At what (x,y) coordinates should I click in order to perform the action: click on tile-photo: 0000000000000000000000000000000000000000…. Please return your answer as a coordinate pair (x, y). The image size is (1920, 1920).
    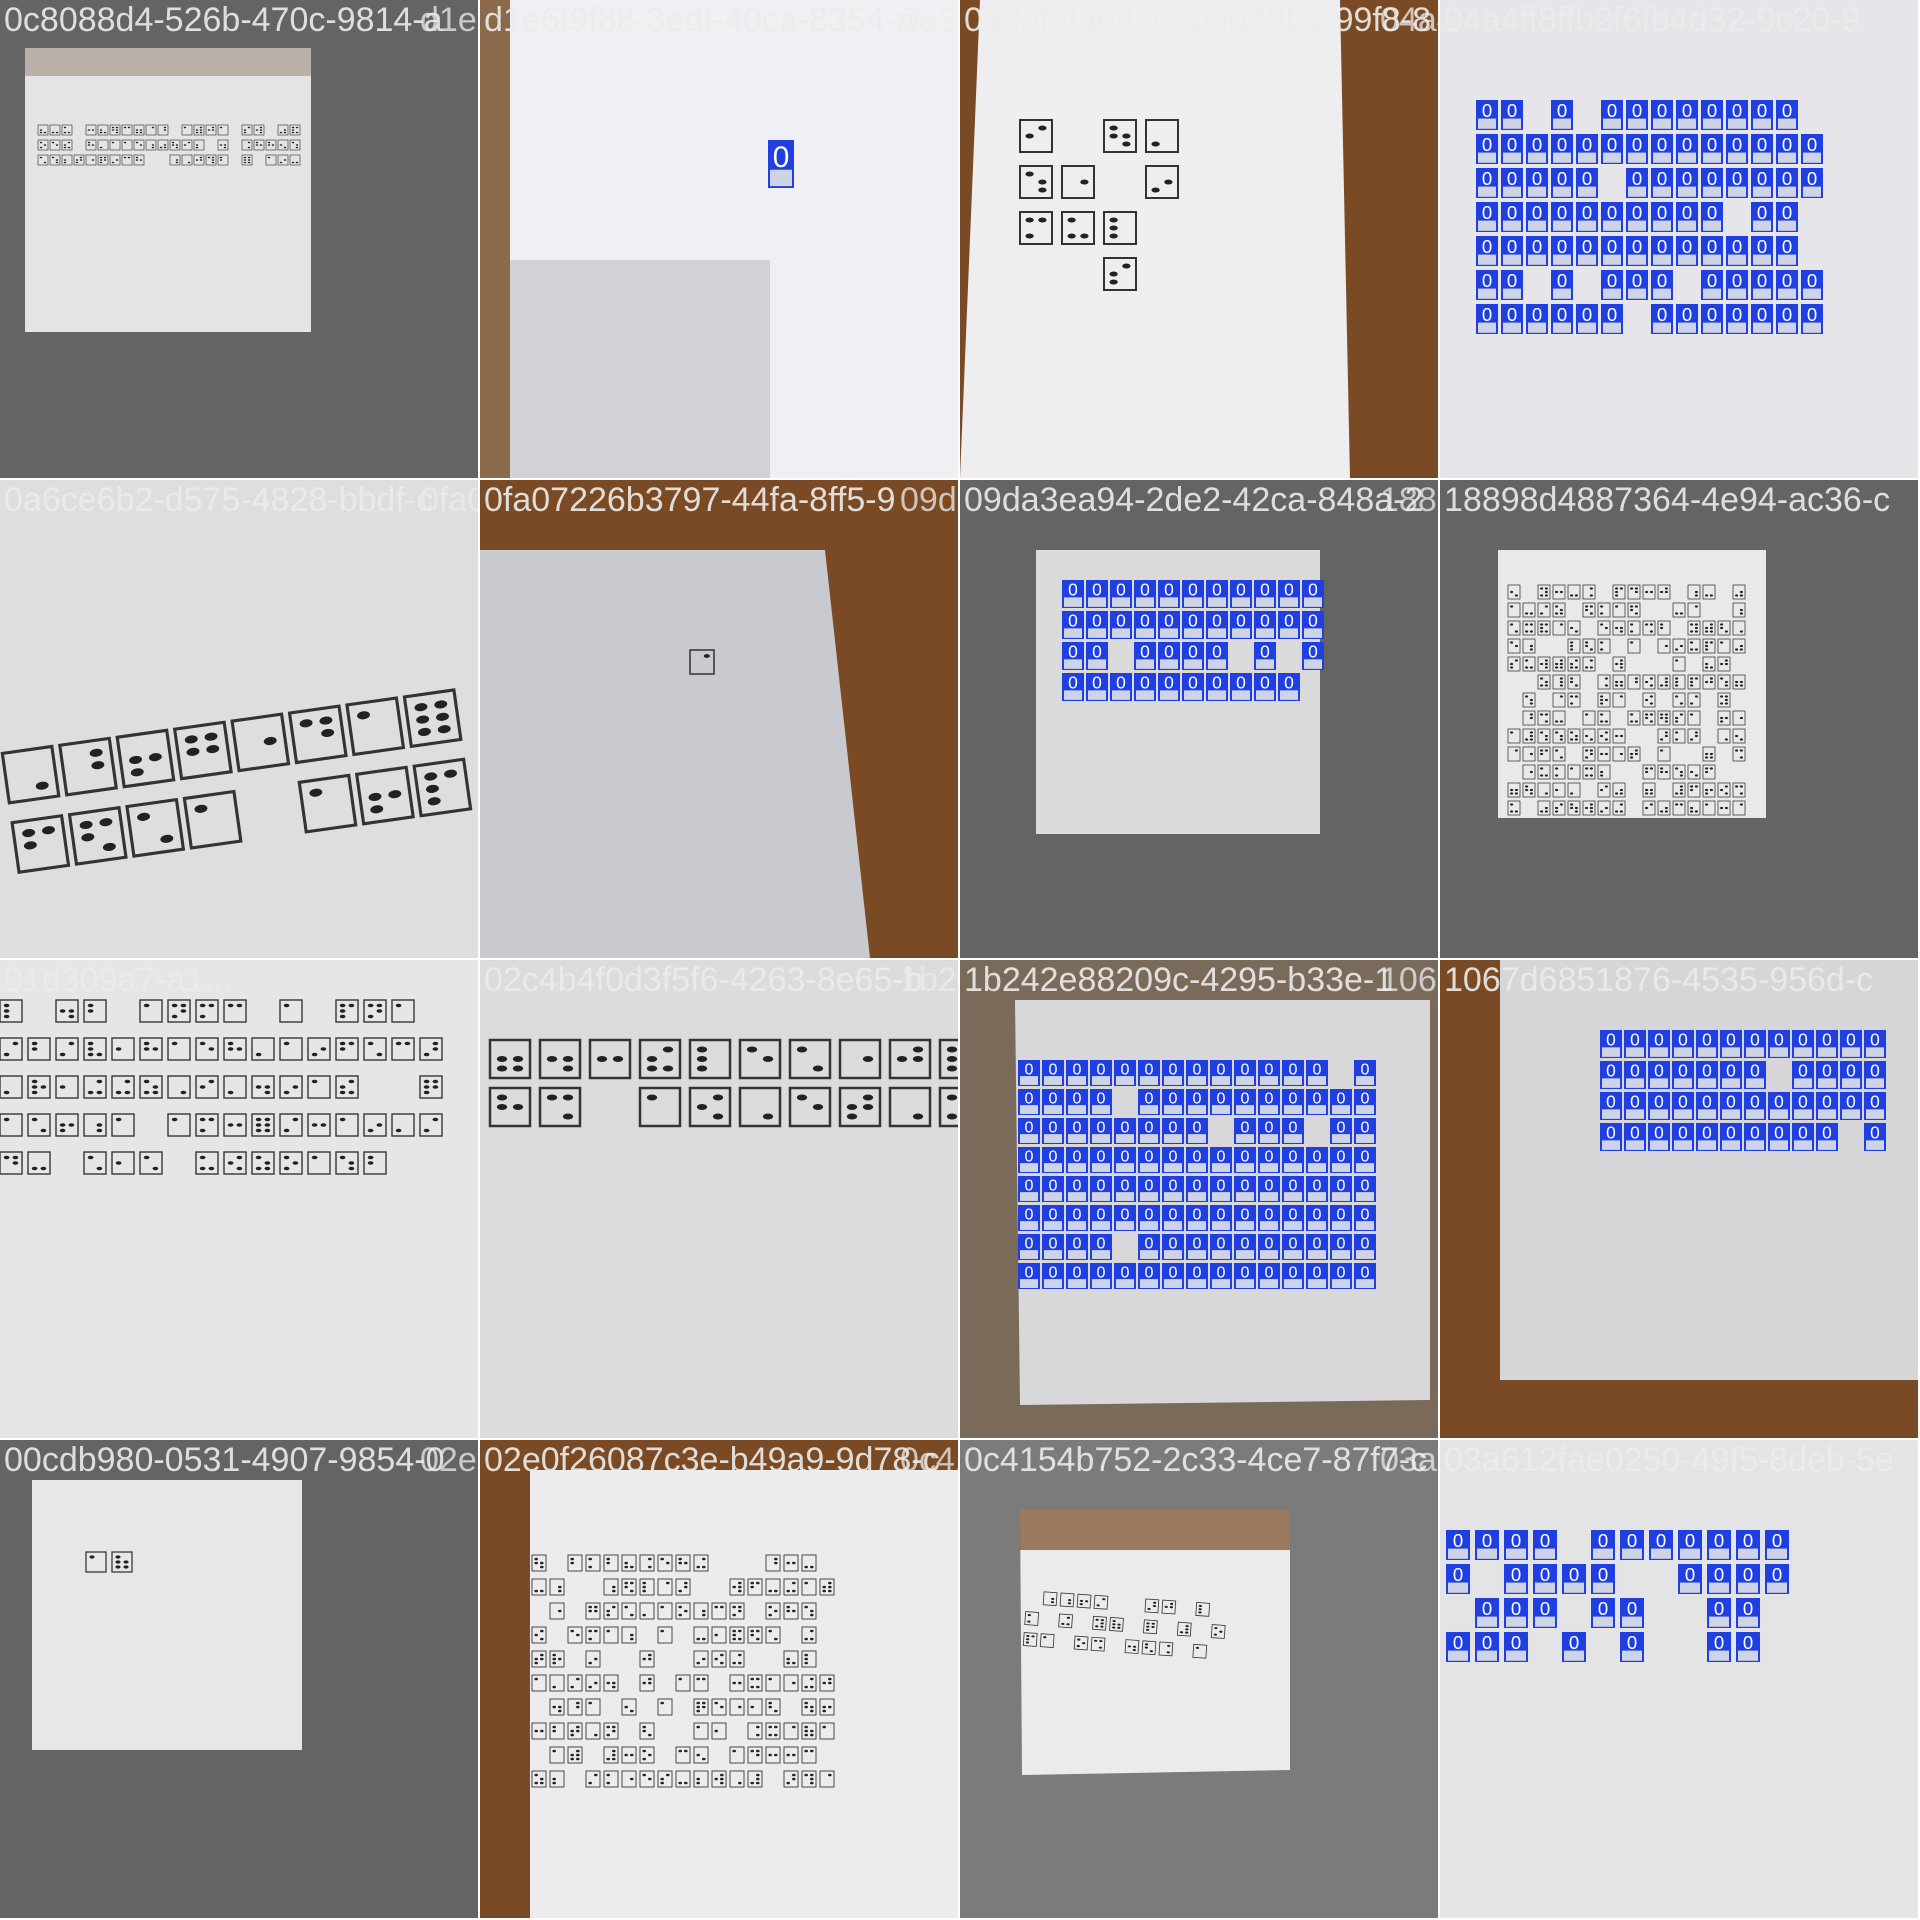
    Looking at the image, I should click on (1679, 239).